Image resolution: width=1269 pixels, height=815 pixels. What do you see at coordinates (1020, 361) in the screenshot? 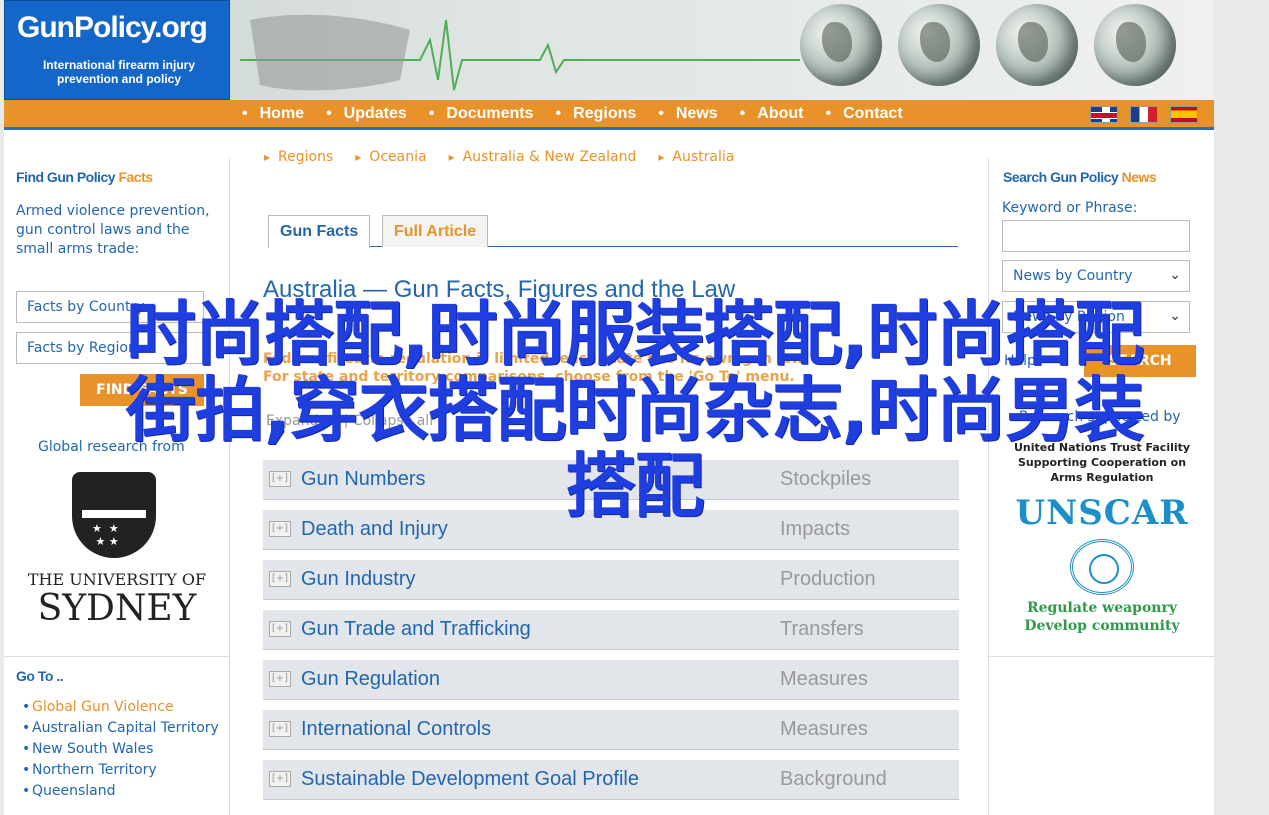
I see `help-link: Help` at bounding box center [1020, 361].